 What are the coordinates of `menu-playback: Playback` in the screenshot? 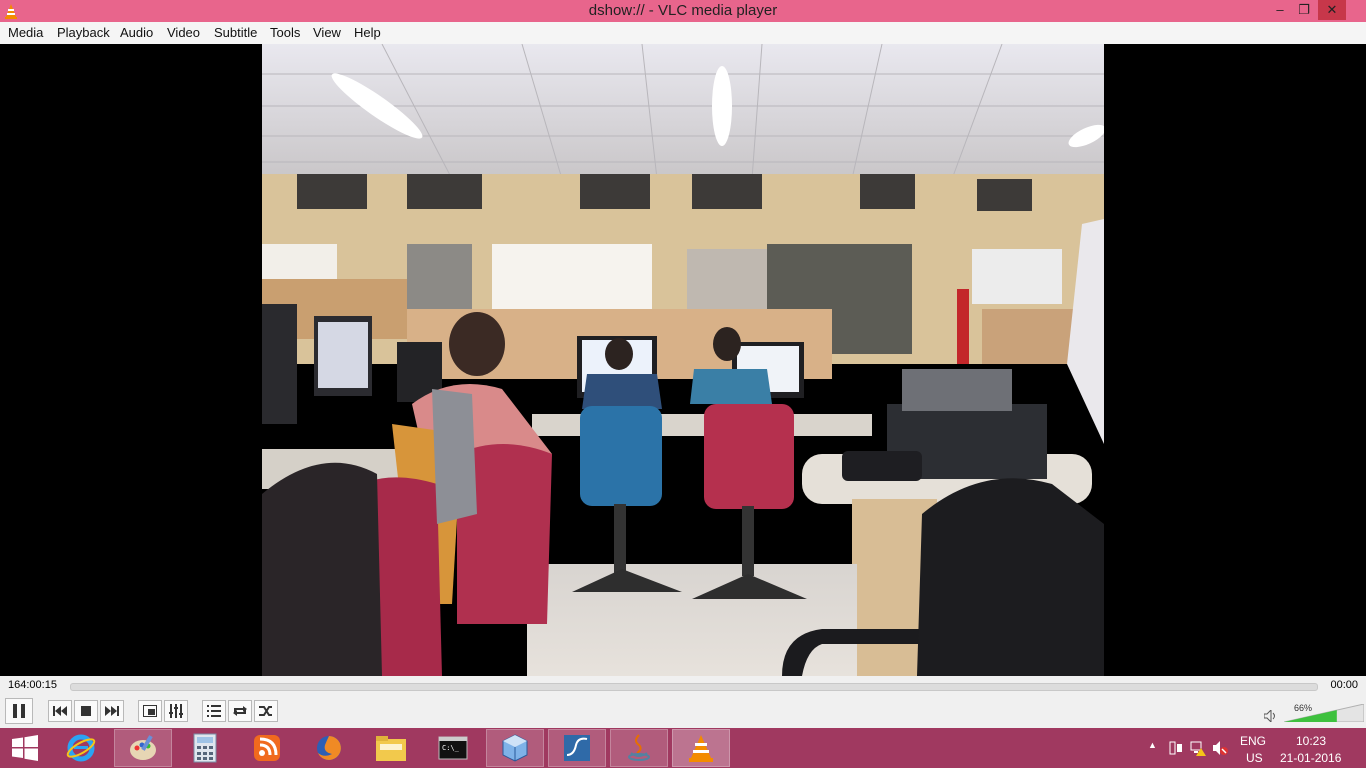 It's located at (83, 32).